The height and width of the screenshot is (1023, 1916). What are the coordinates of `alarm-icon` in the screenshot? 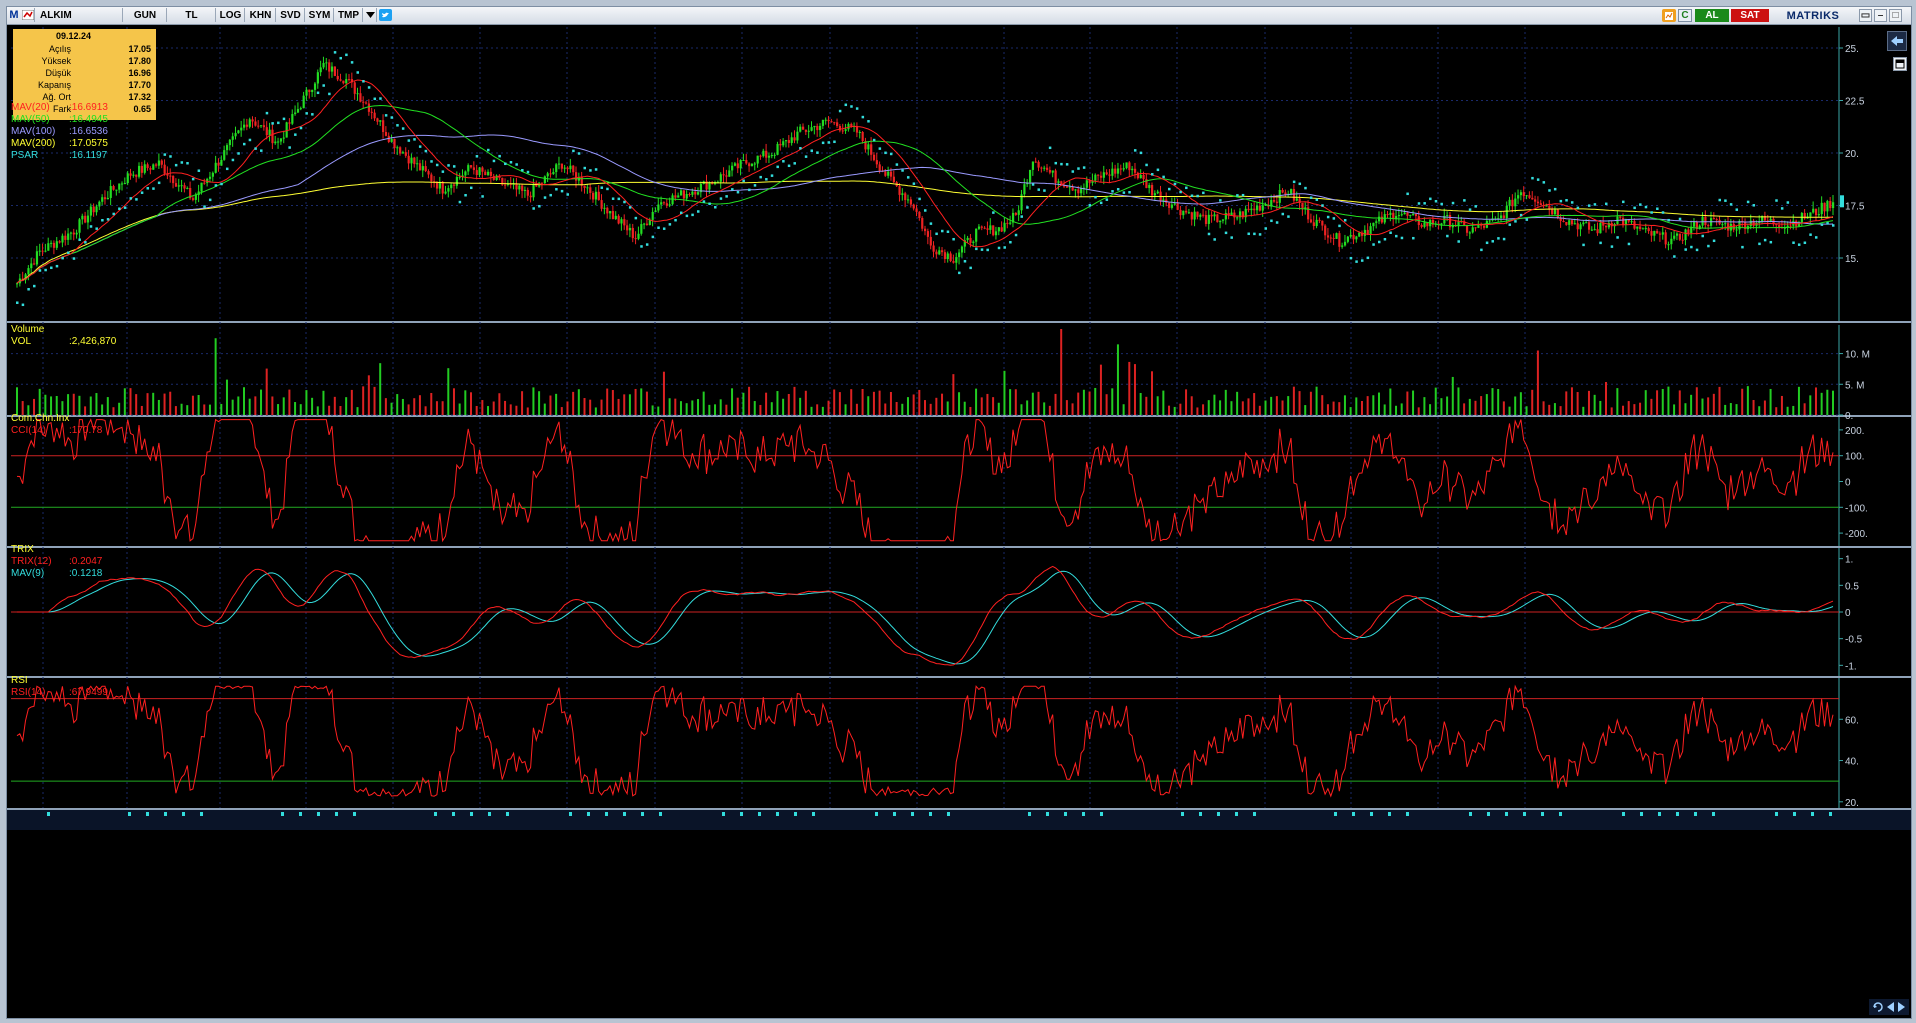 It's located at (1669, 15).